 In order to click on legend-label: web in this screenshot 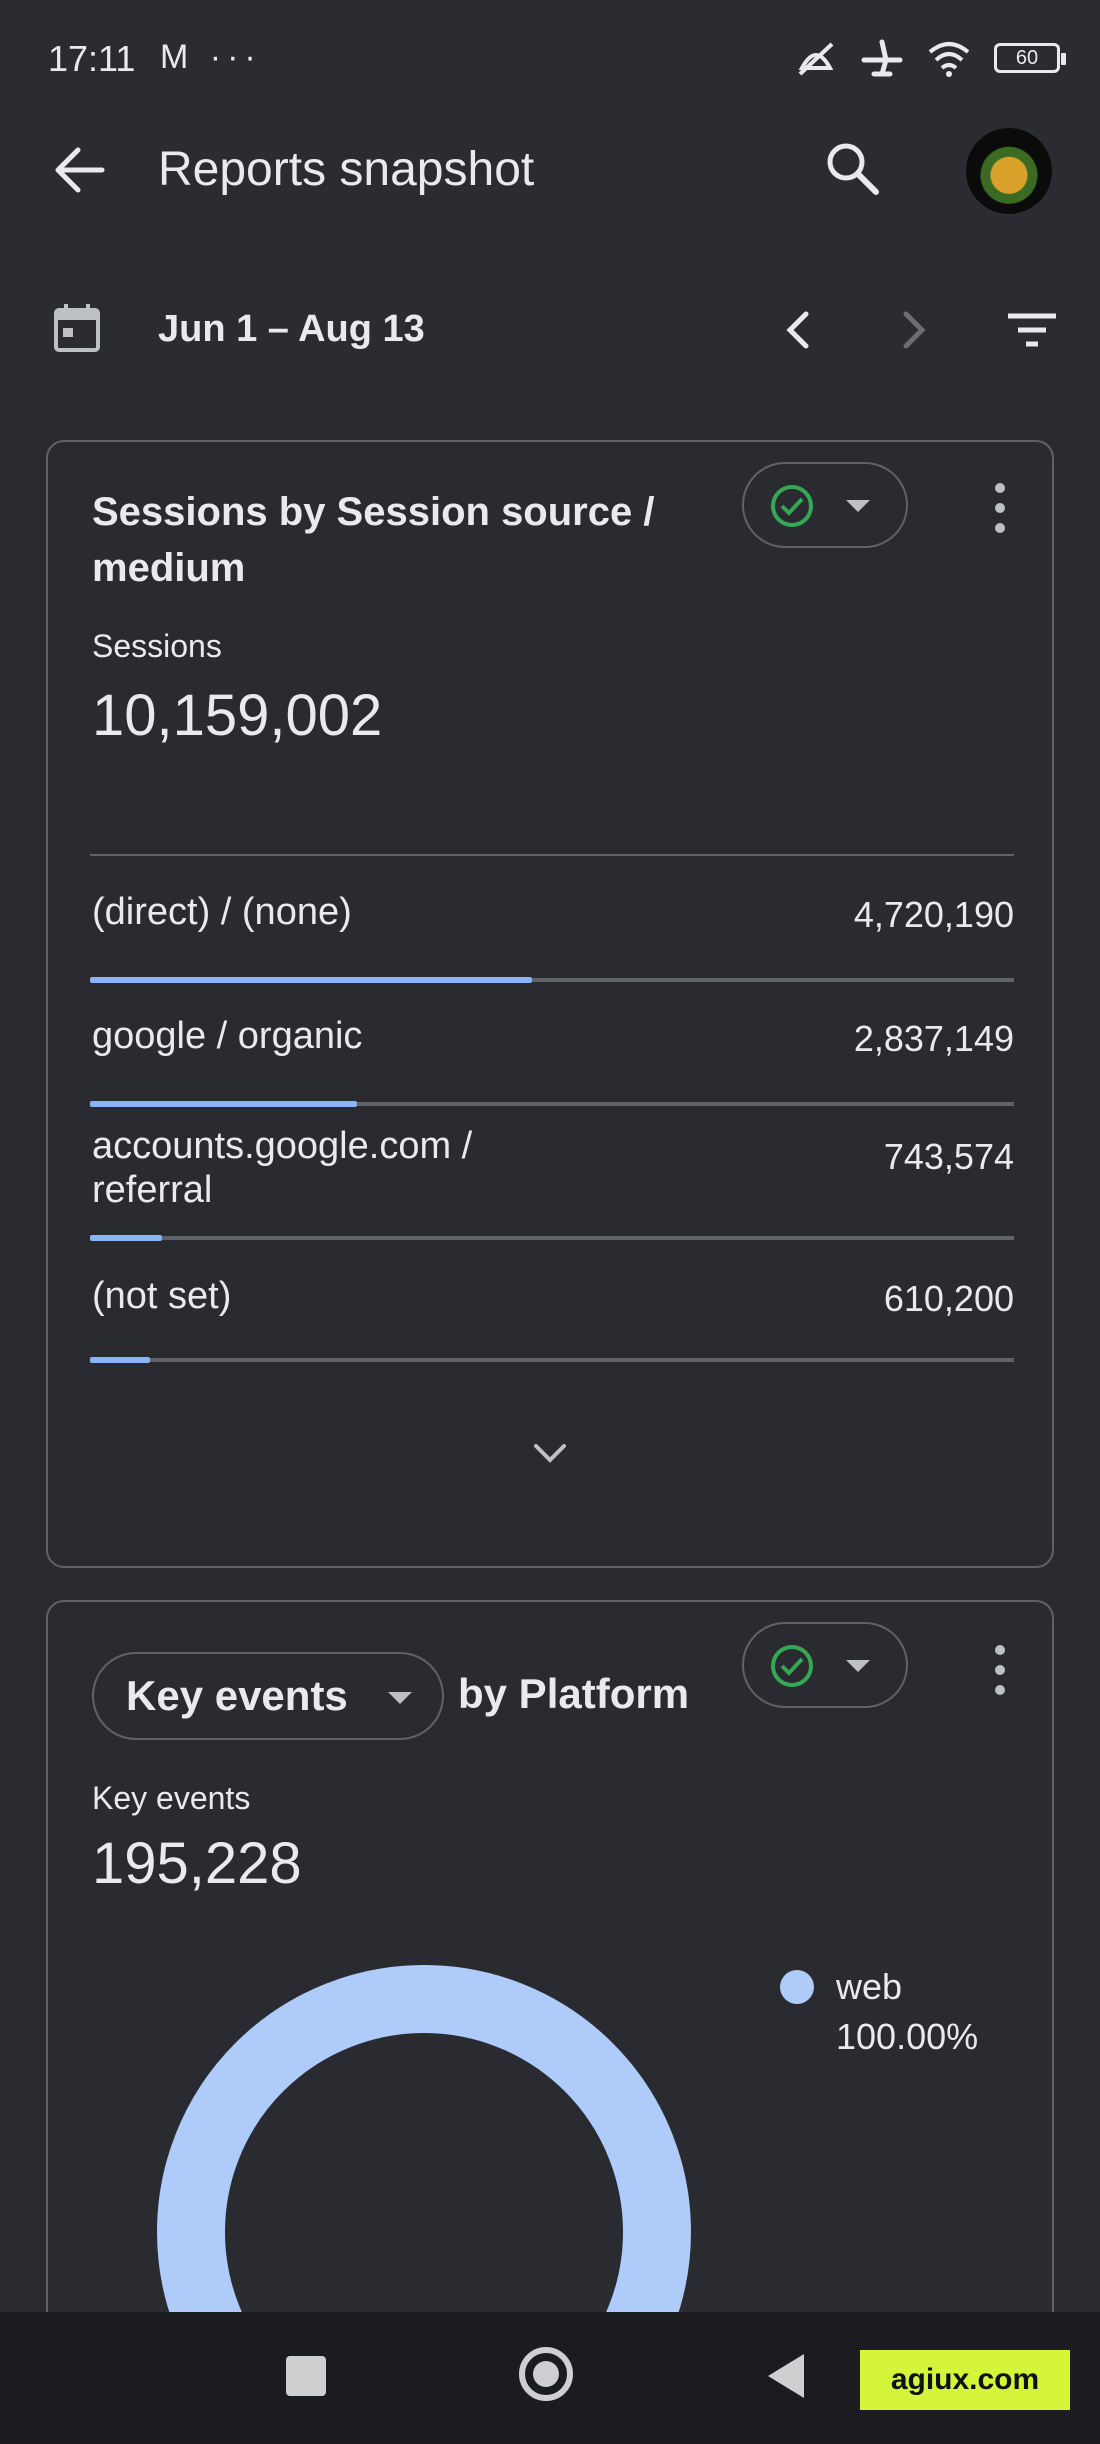, I will do `click(869, 1986)`.